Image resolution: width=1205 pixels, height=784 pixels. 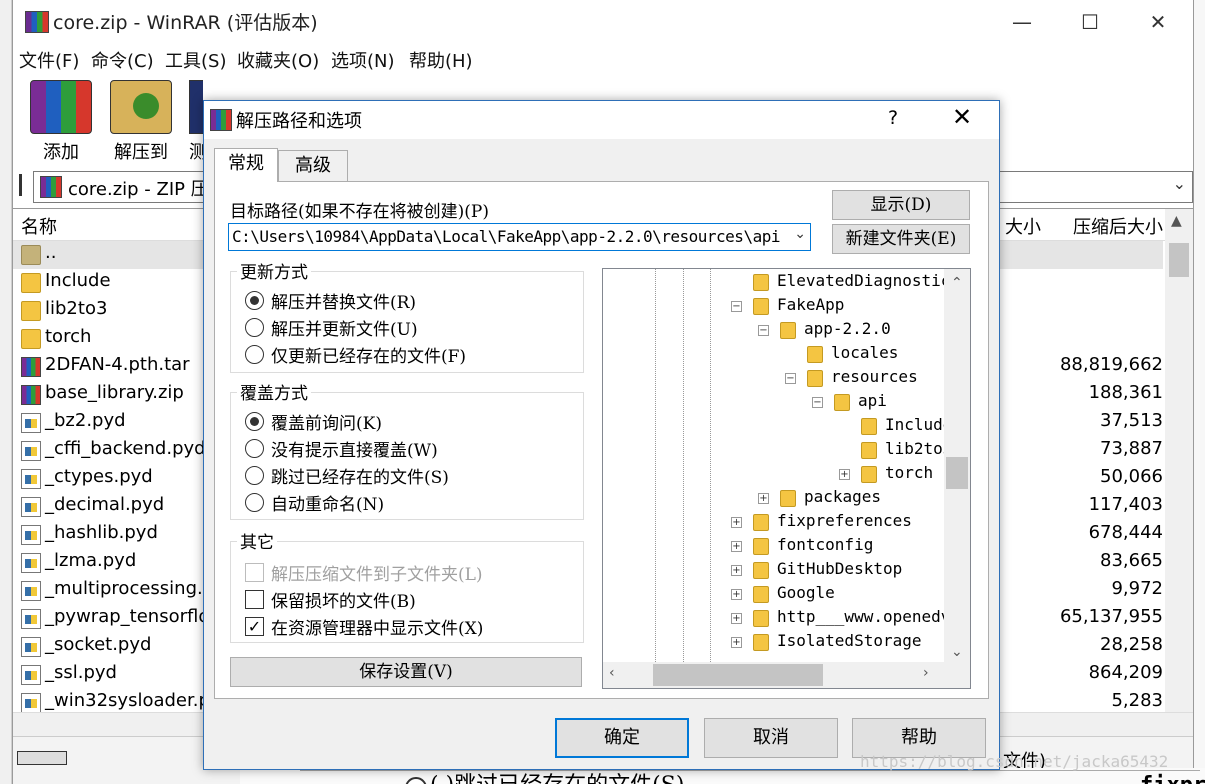 What do you see at coordinates (1090, 22) in the screenshot?
I see `maximize-button: ☐` at bounding box center [1090, 22].